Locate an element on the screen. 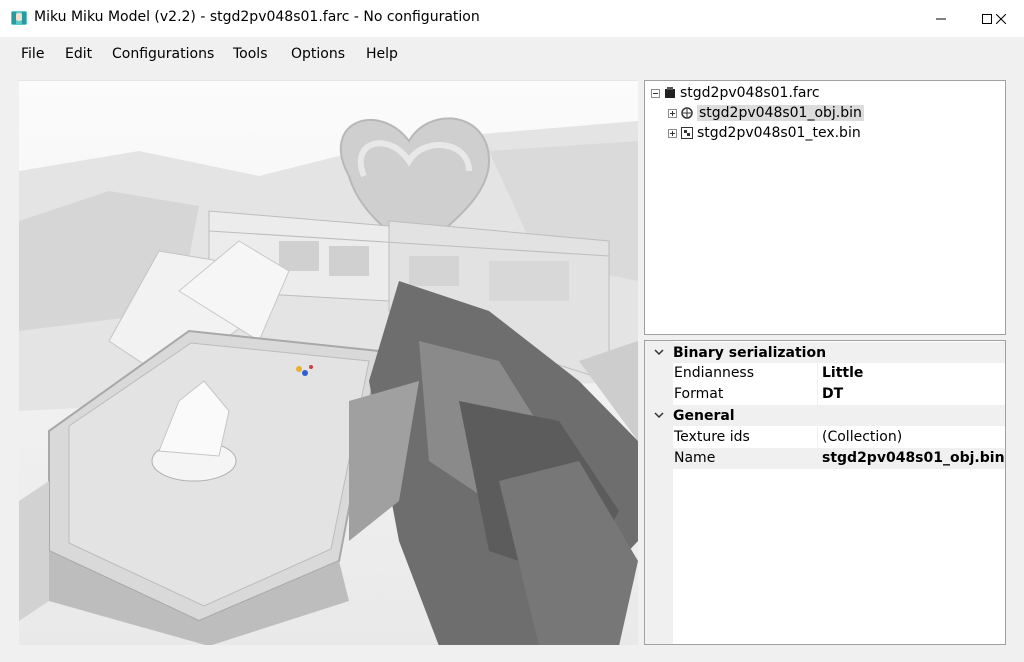 The width and height of the screenshot is (1024, 662). tree-node-obj-bin-label: stgd2pv048s01_obj.bin is located at coordinates (780, 113).